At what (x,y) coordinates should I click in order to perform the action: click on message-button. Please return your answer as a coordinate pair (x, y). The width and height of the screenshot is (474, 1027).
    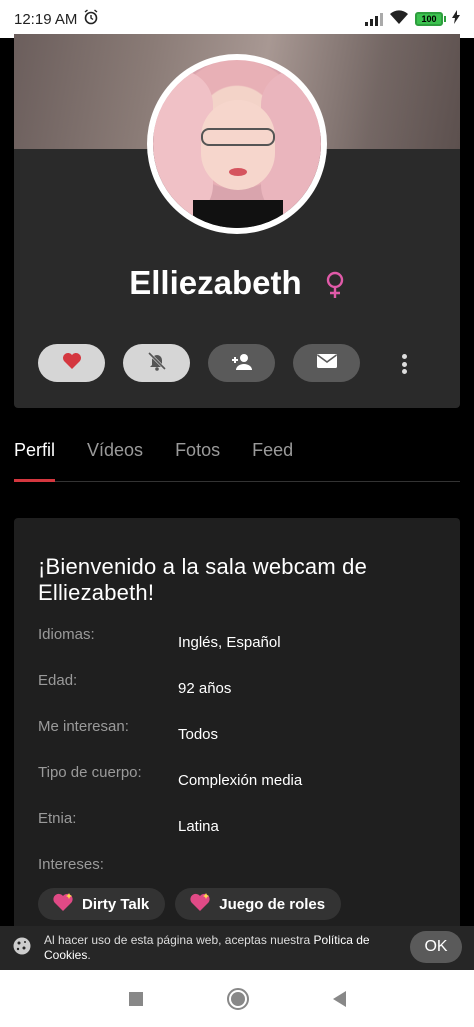
    Looking at the image, I should click on (326, 363).